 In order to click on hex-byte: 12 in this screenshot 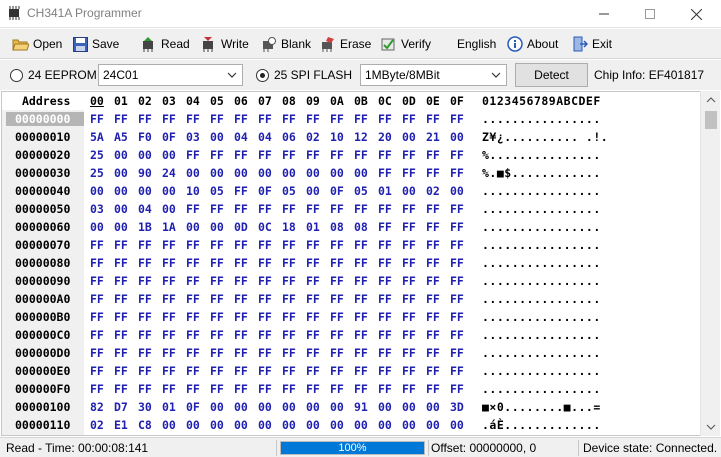, I will do `click(361, 137)`.